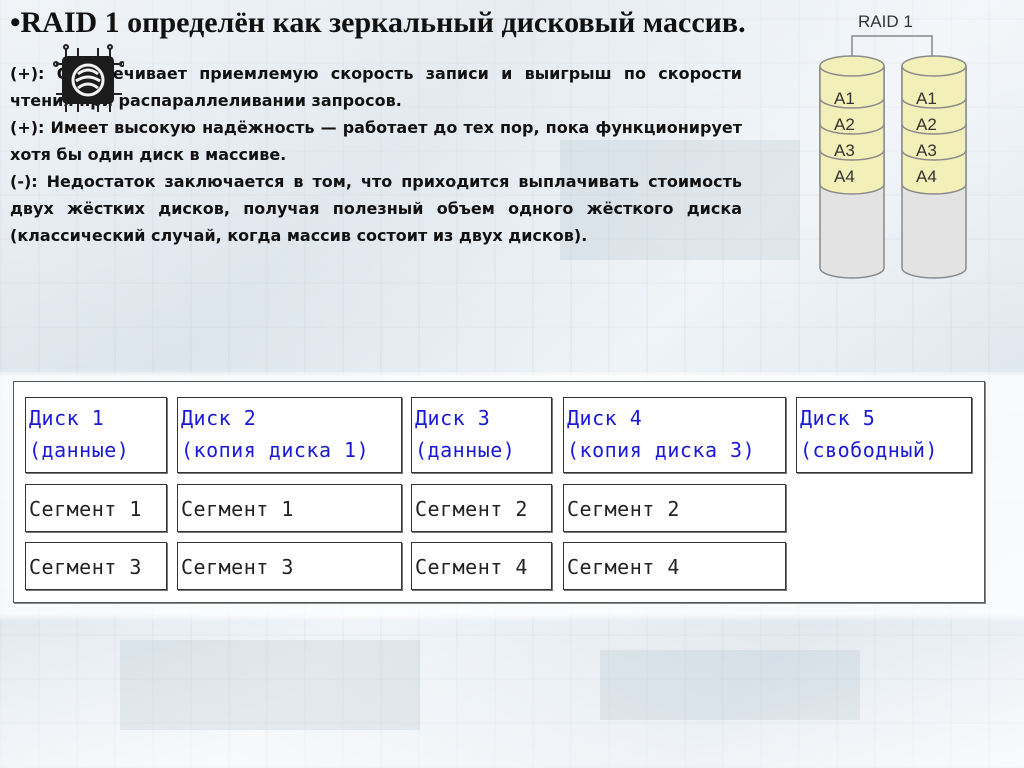 Image resolution: width=1024 pixels, height=768 pixels. Describe the element at coordinates (275, 450) in the screenshot. I see `disk-header-role: (копия диска 1)` at that location.